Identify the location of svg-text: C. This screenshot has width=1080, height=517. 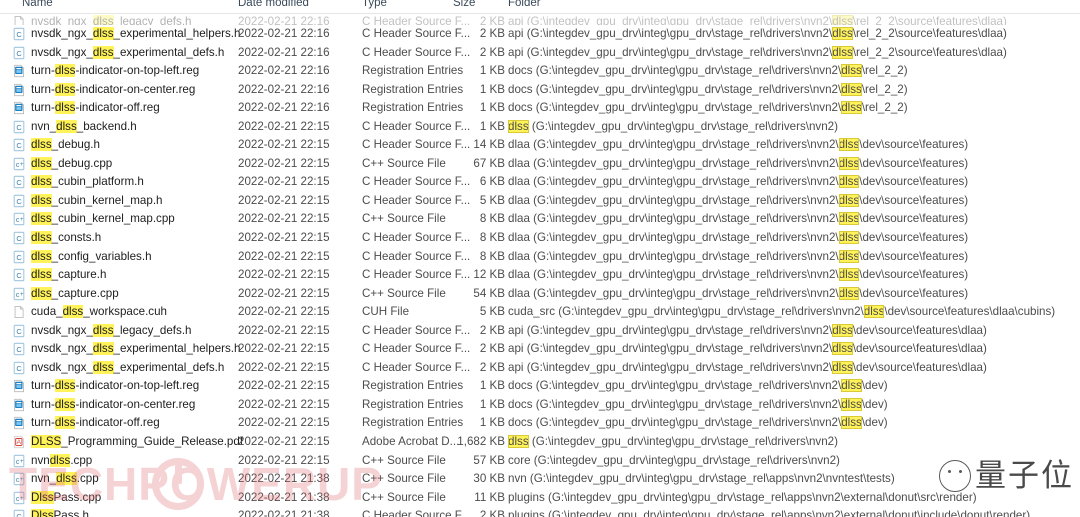
(19, 52).